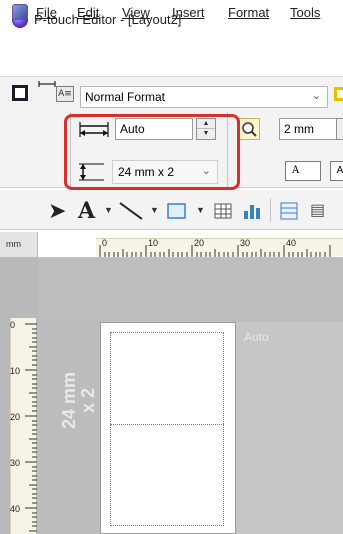 This screenshot has height=534, width=343. What do you see at coordinates (338, 94) in the screenshot?
I see `highlight-frame-icon` at bounding box center [338, 94].